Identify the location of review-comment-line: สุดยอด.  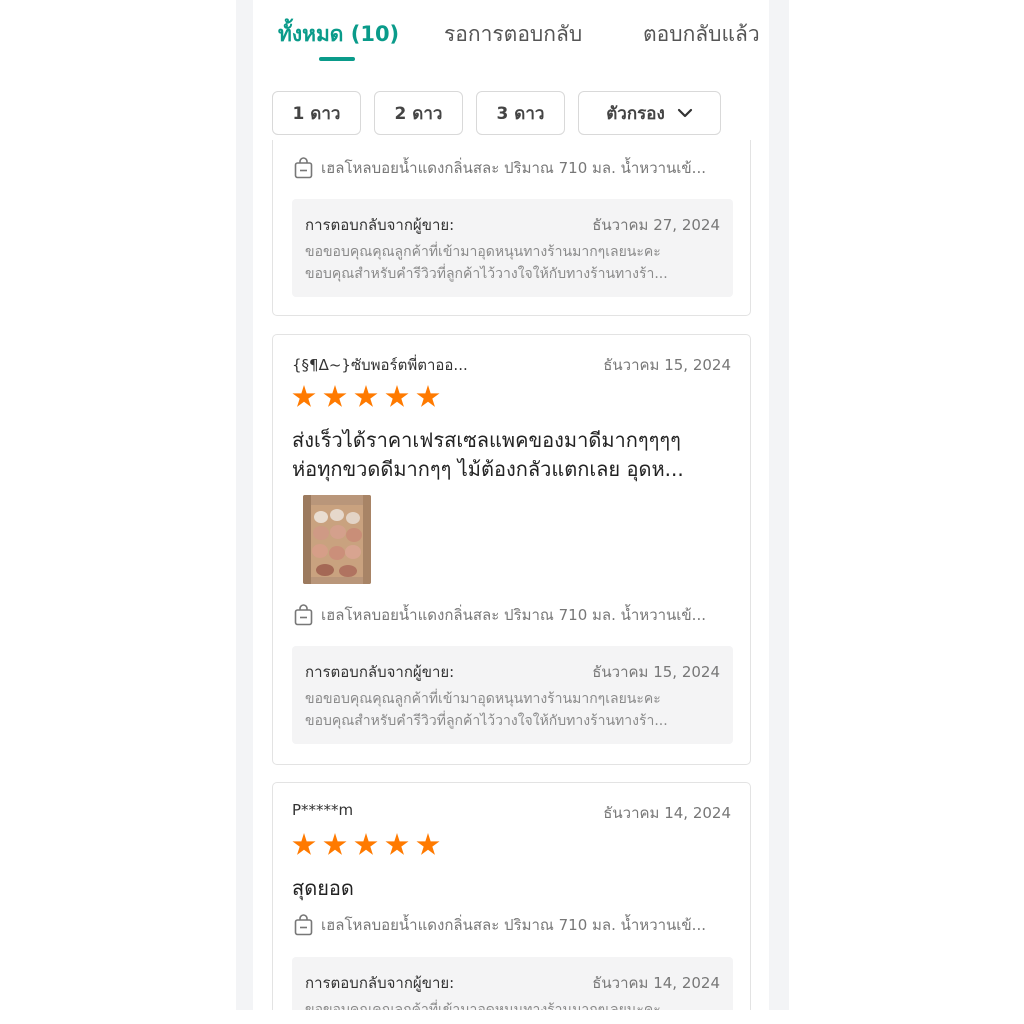
(323, 888).